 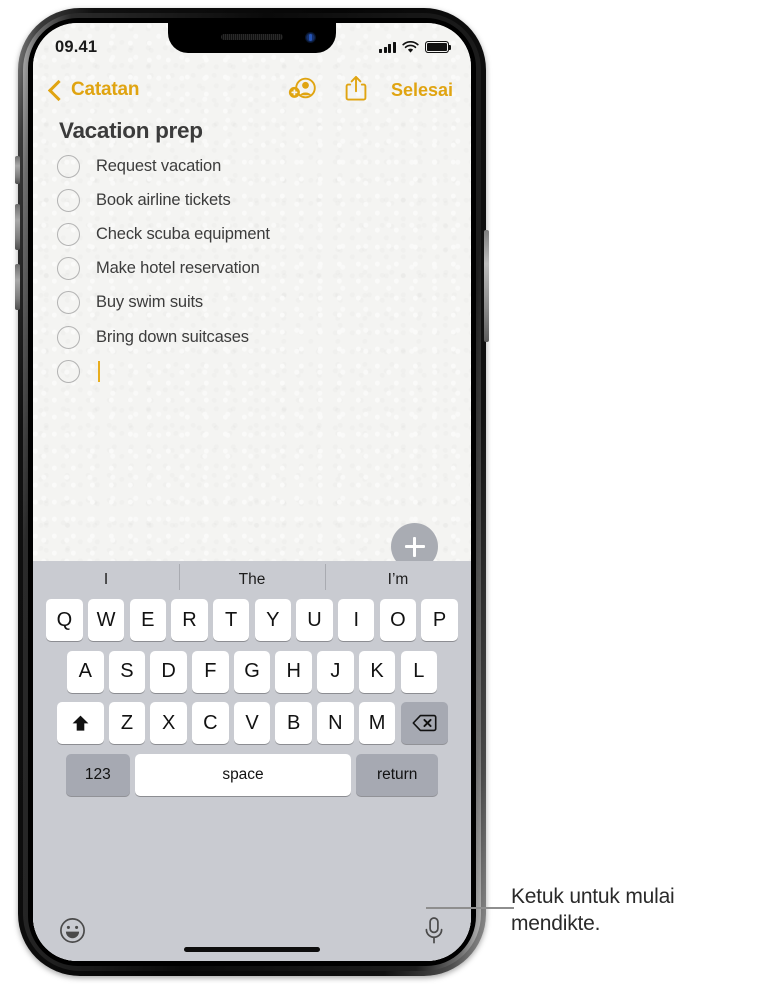 What do you see at coordinates (252, 933) in the screenshot?
I see `keyboard-bottom-bar` at bounding box center [252, 933].